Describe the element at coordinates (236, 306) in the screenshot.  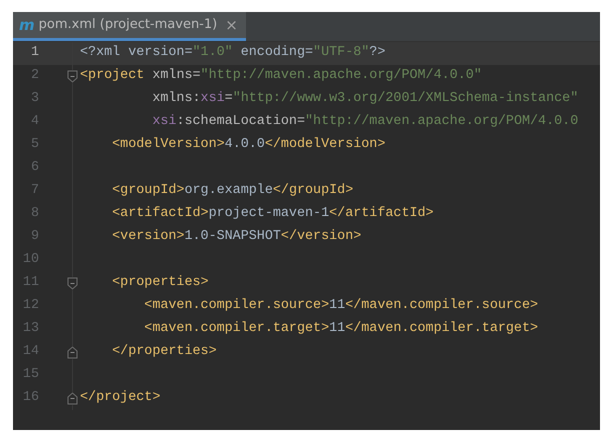
I see `code-token: <maven.compiler.source>` at that location.